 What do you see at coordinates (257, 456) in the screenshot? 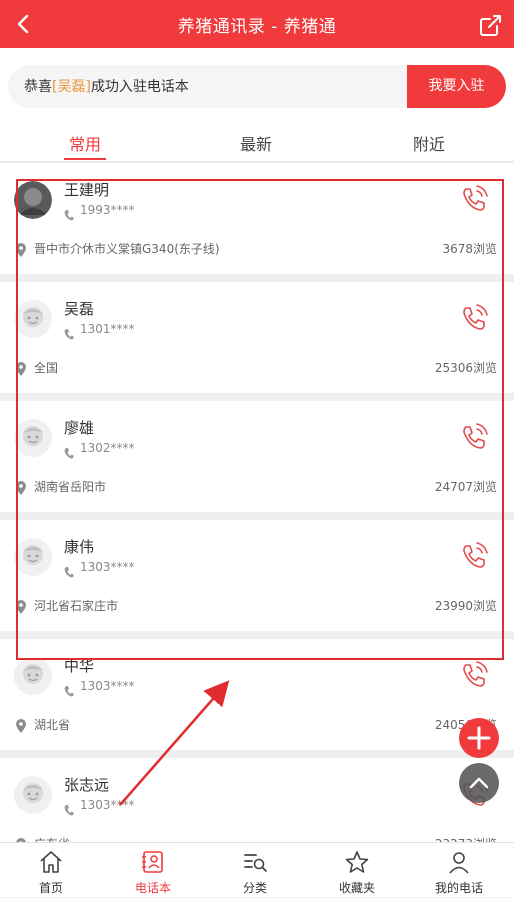
I see `contact-card: 廖雄 1302**** 湖南省岳阳市 24707浏览` at bounding box center [257, 456].